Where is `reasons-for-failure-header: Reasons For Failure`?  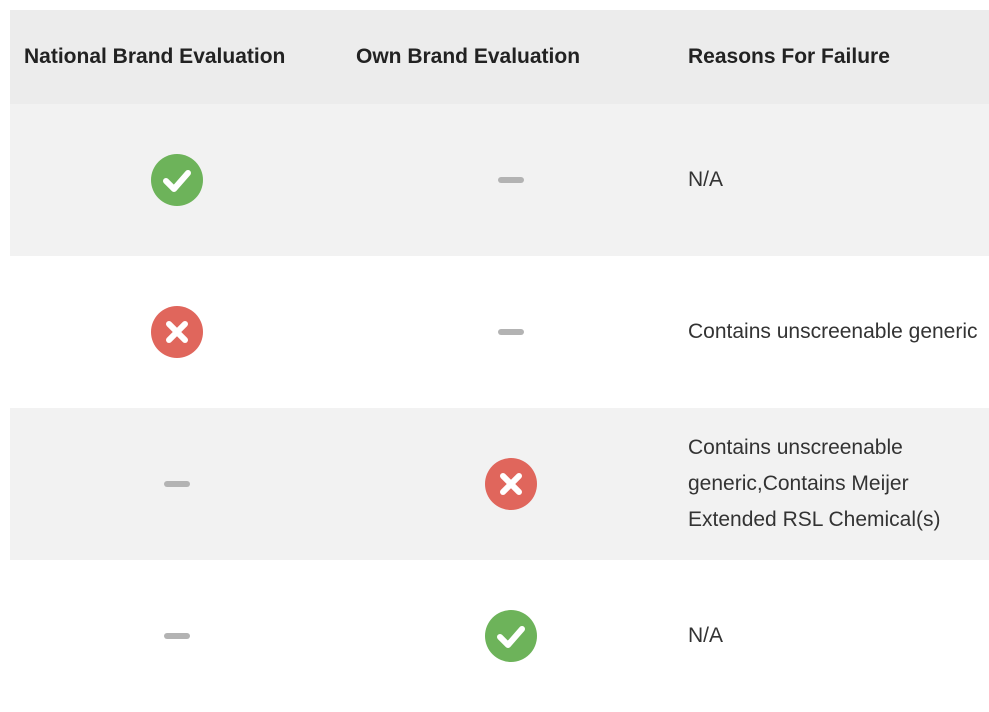 reasons-for-failure-header: Reasons For Failure is located at coordinates (789, 56).